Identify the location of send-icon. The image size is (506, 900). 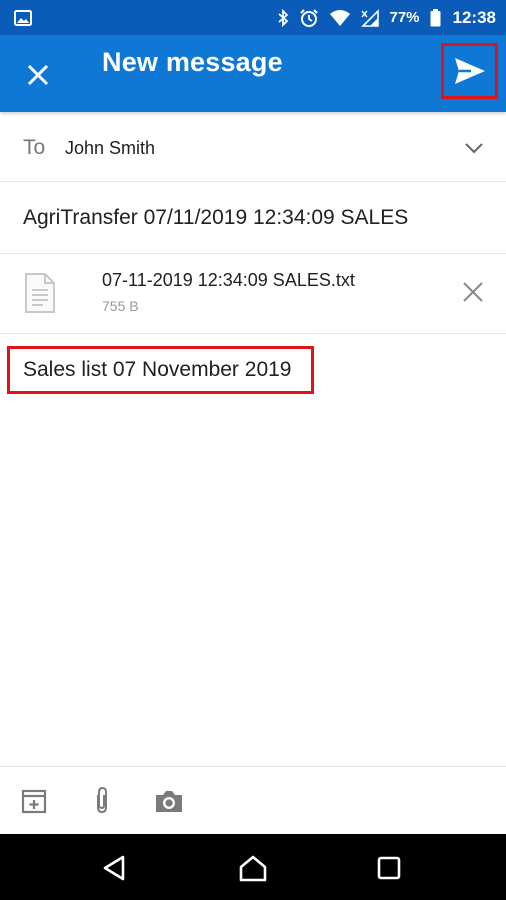
(469, 71).